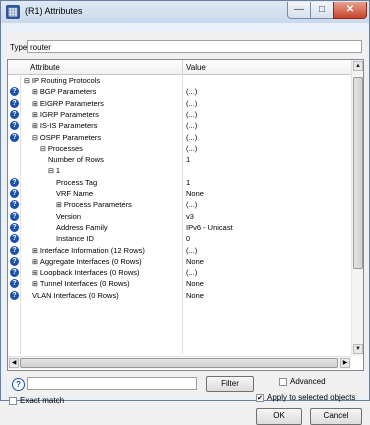  Describe the element at coordinates (179, 216) in the screenshot. I see `table-row: ? Version v3` at that location.